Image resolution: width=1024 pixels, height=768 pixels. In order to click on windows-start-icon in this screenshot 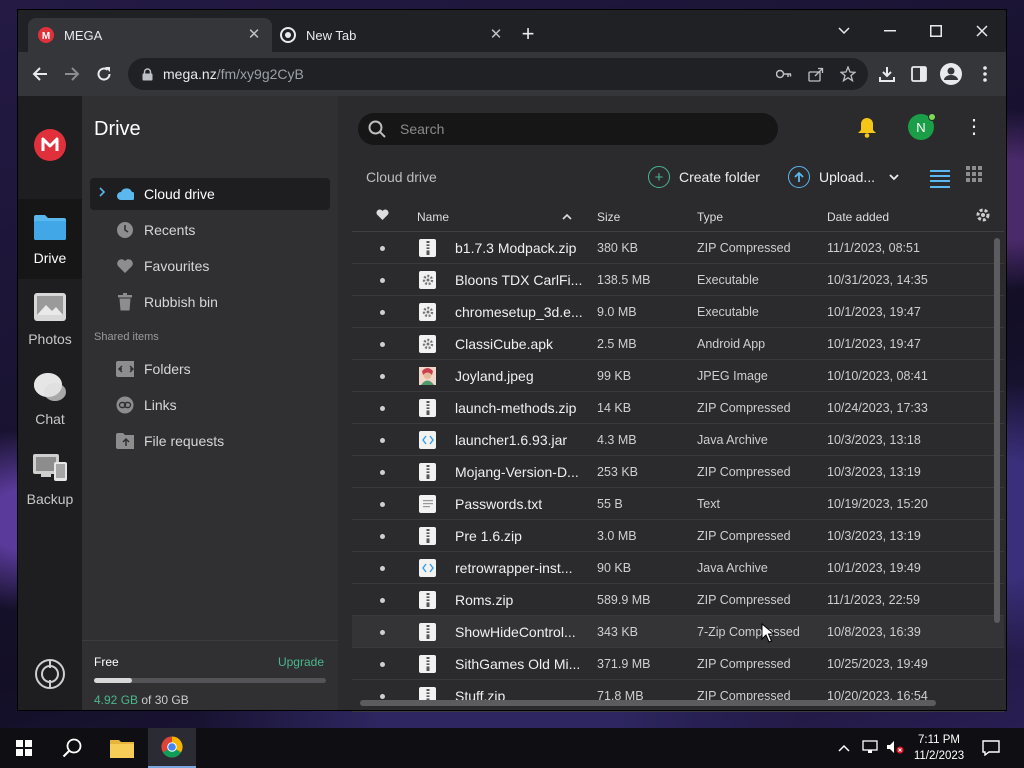, I will do `click(24, 748)`.